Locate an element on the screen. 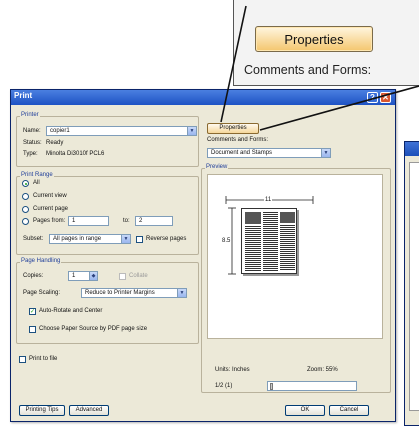 The height and width of the screenshot is (426, 419). preview-group-label: Preview is located at coordinates (217, 167).